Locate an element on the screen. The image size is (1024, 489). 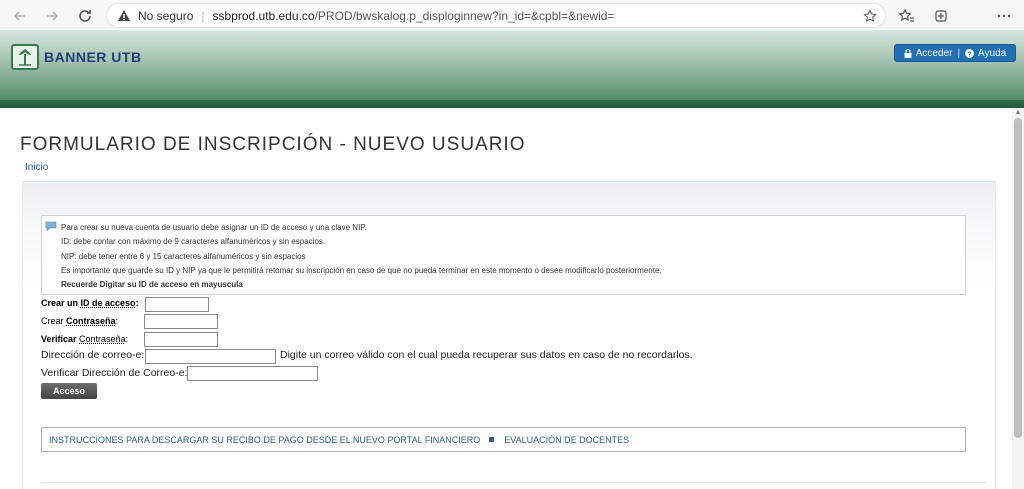
verify-password-input is located at coordinates (181, 339).